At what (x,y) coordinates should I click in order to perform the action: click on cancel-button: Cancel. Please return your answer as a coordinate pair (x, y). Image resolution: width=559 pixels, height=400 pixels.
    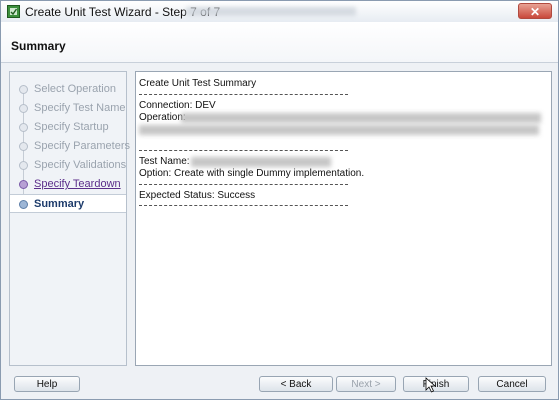
    Looking at the image, I should click on (512, 384).